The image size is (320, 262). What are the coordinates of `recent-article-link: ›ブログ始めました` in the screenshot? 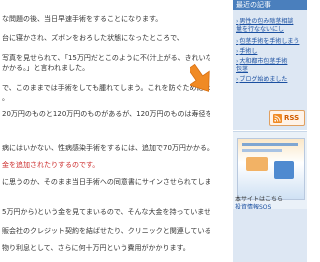 It's located at (261, 80).